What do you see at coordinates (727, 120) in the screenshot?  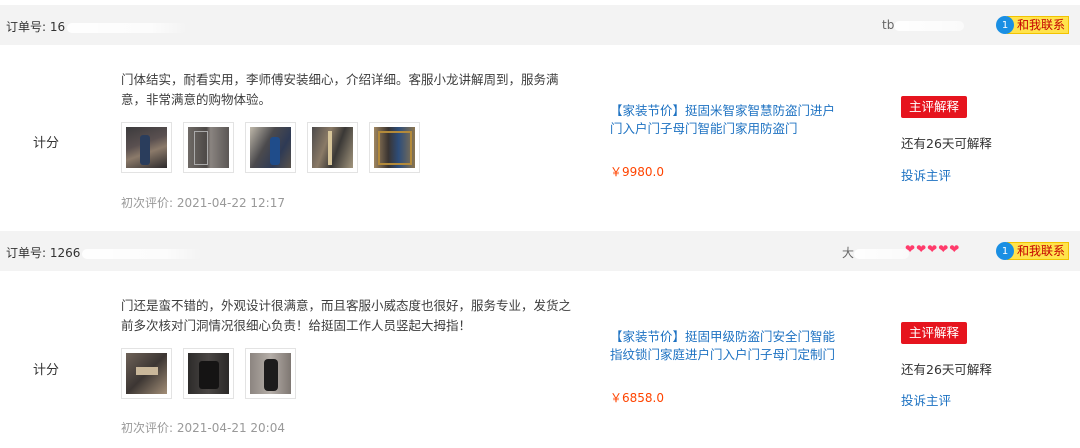 I see `product-title-link: 【家装节价】挺固米智家智慧防盗门进户门入户门子母门智能门家用防盗门` at bounding box center [727, 120].